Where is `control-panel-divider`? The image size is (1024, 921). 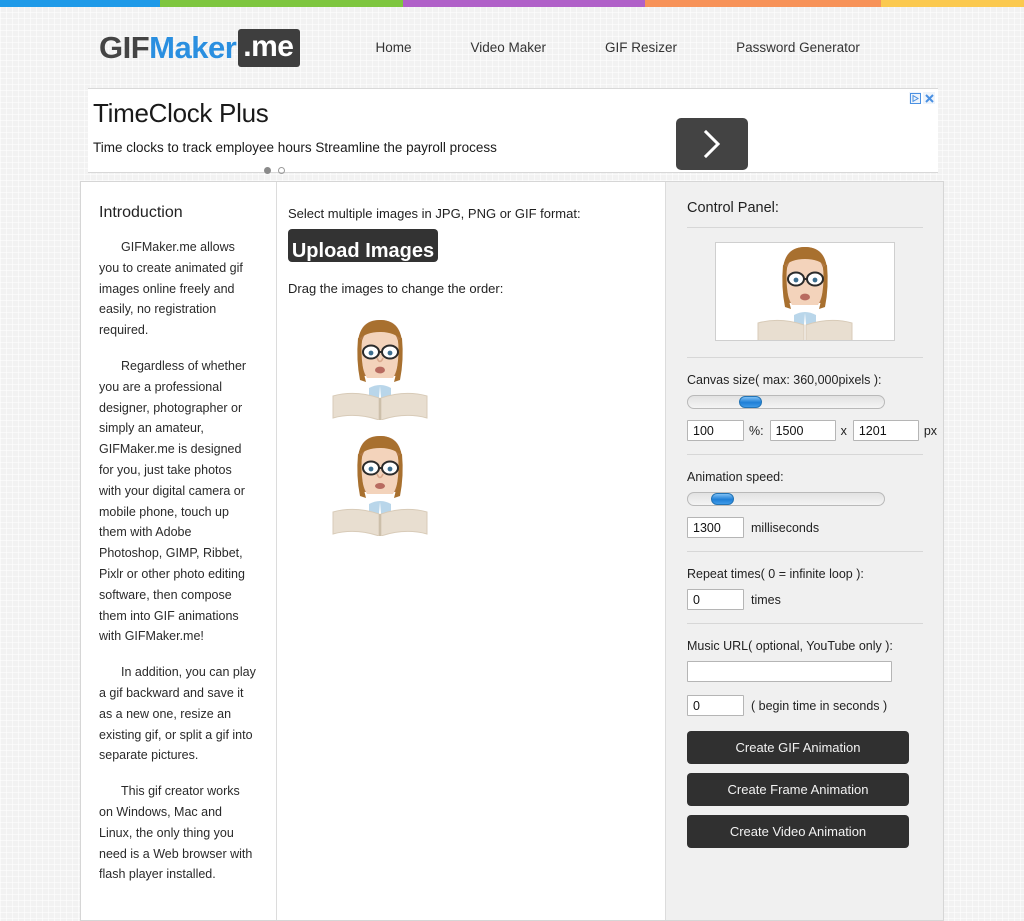 control-panel-divider is located at coordinates (805, 227).